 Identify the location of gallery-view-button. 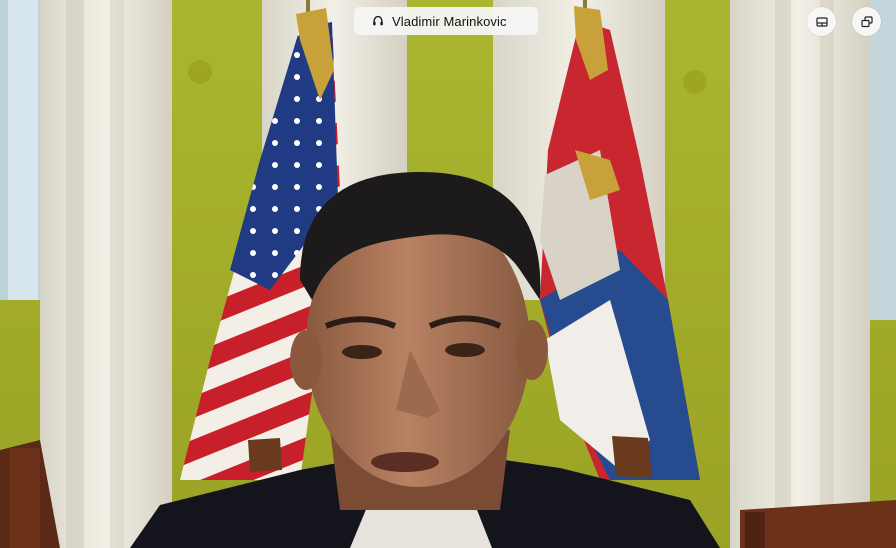
(821, 21).